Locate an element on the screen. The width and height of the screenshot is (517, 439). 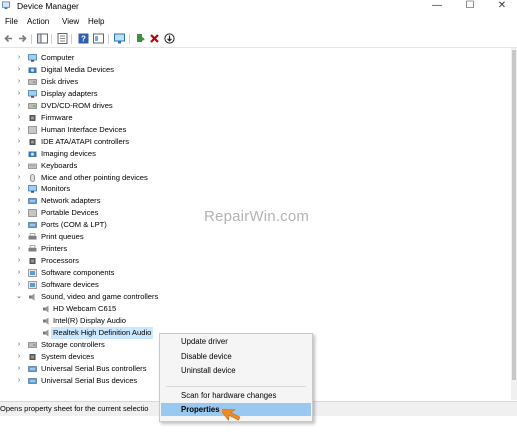
vertical-scrollbar is located at coordinates (514, 224).